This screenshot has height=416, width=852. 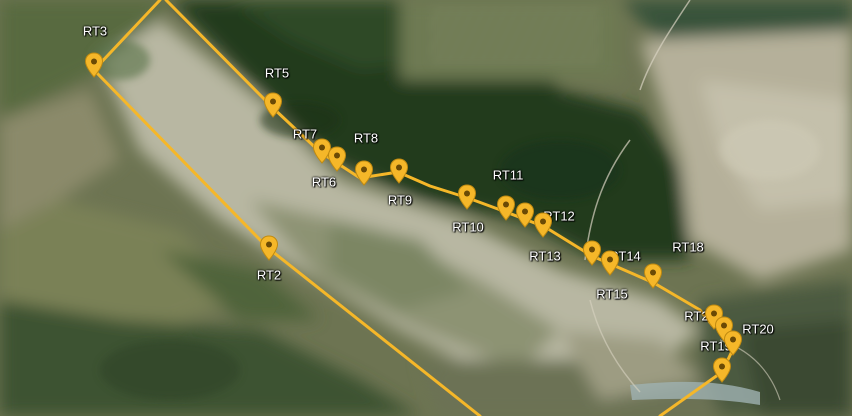 What do you see at coordinates (508, 175) in the screenshot?
I see `marker-label-rt11: RT11` at bounding box center [508, 175].